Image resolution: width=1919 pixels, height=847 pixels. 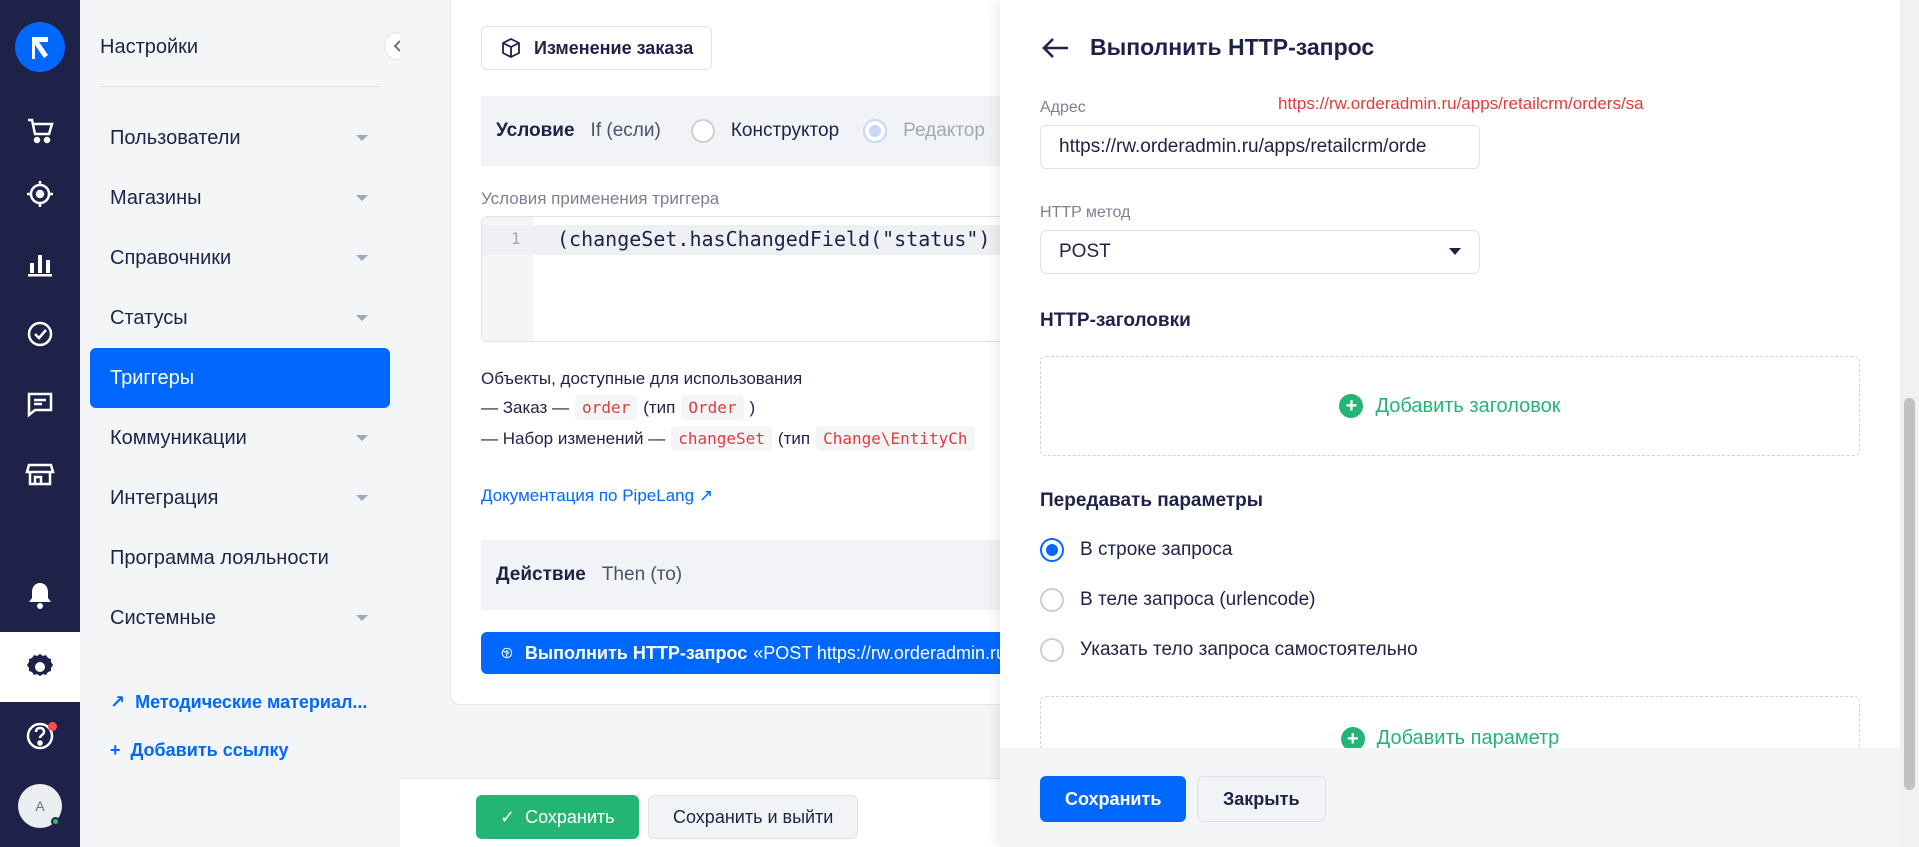 I want to click on sidebar-item-label: Справочники, so click(x=171, y=257).